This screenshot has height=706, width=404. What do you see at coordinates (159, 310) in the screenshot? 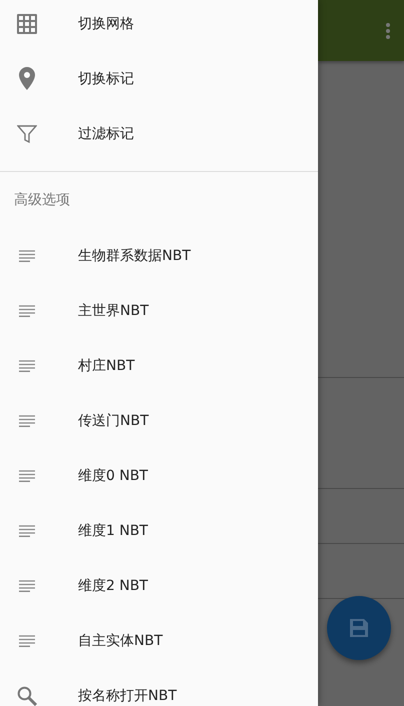
I see `drawer-item: 主世界NBT` at bounding box center [159, 310].